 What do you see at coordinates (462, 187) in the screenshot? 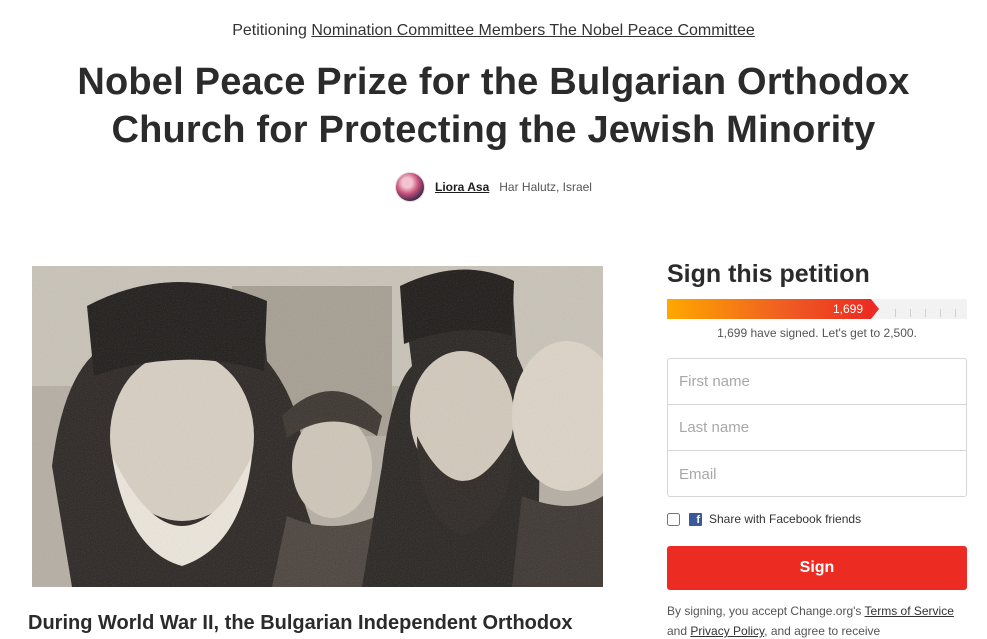
I see `author-name-link: Liora Asa` at bounding box center [462, 187].